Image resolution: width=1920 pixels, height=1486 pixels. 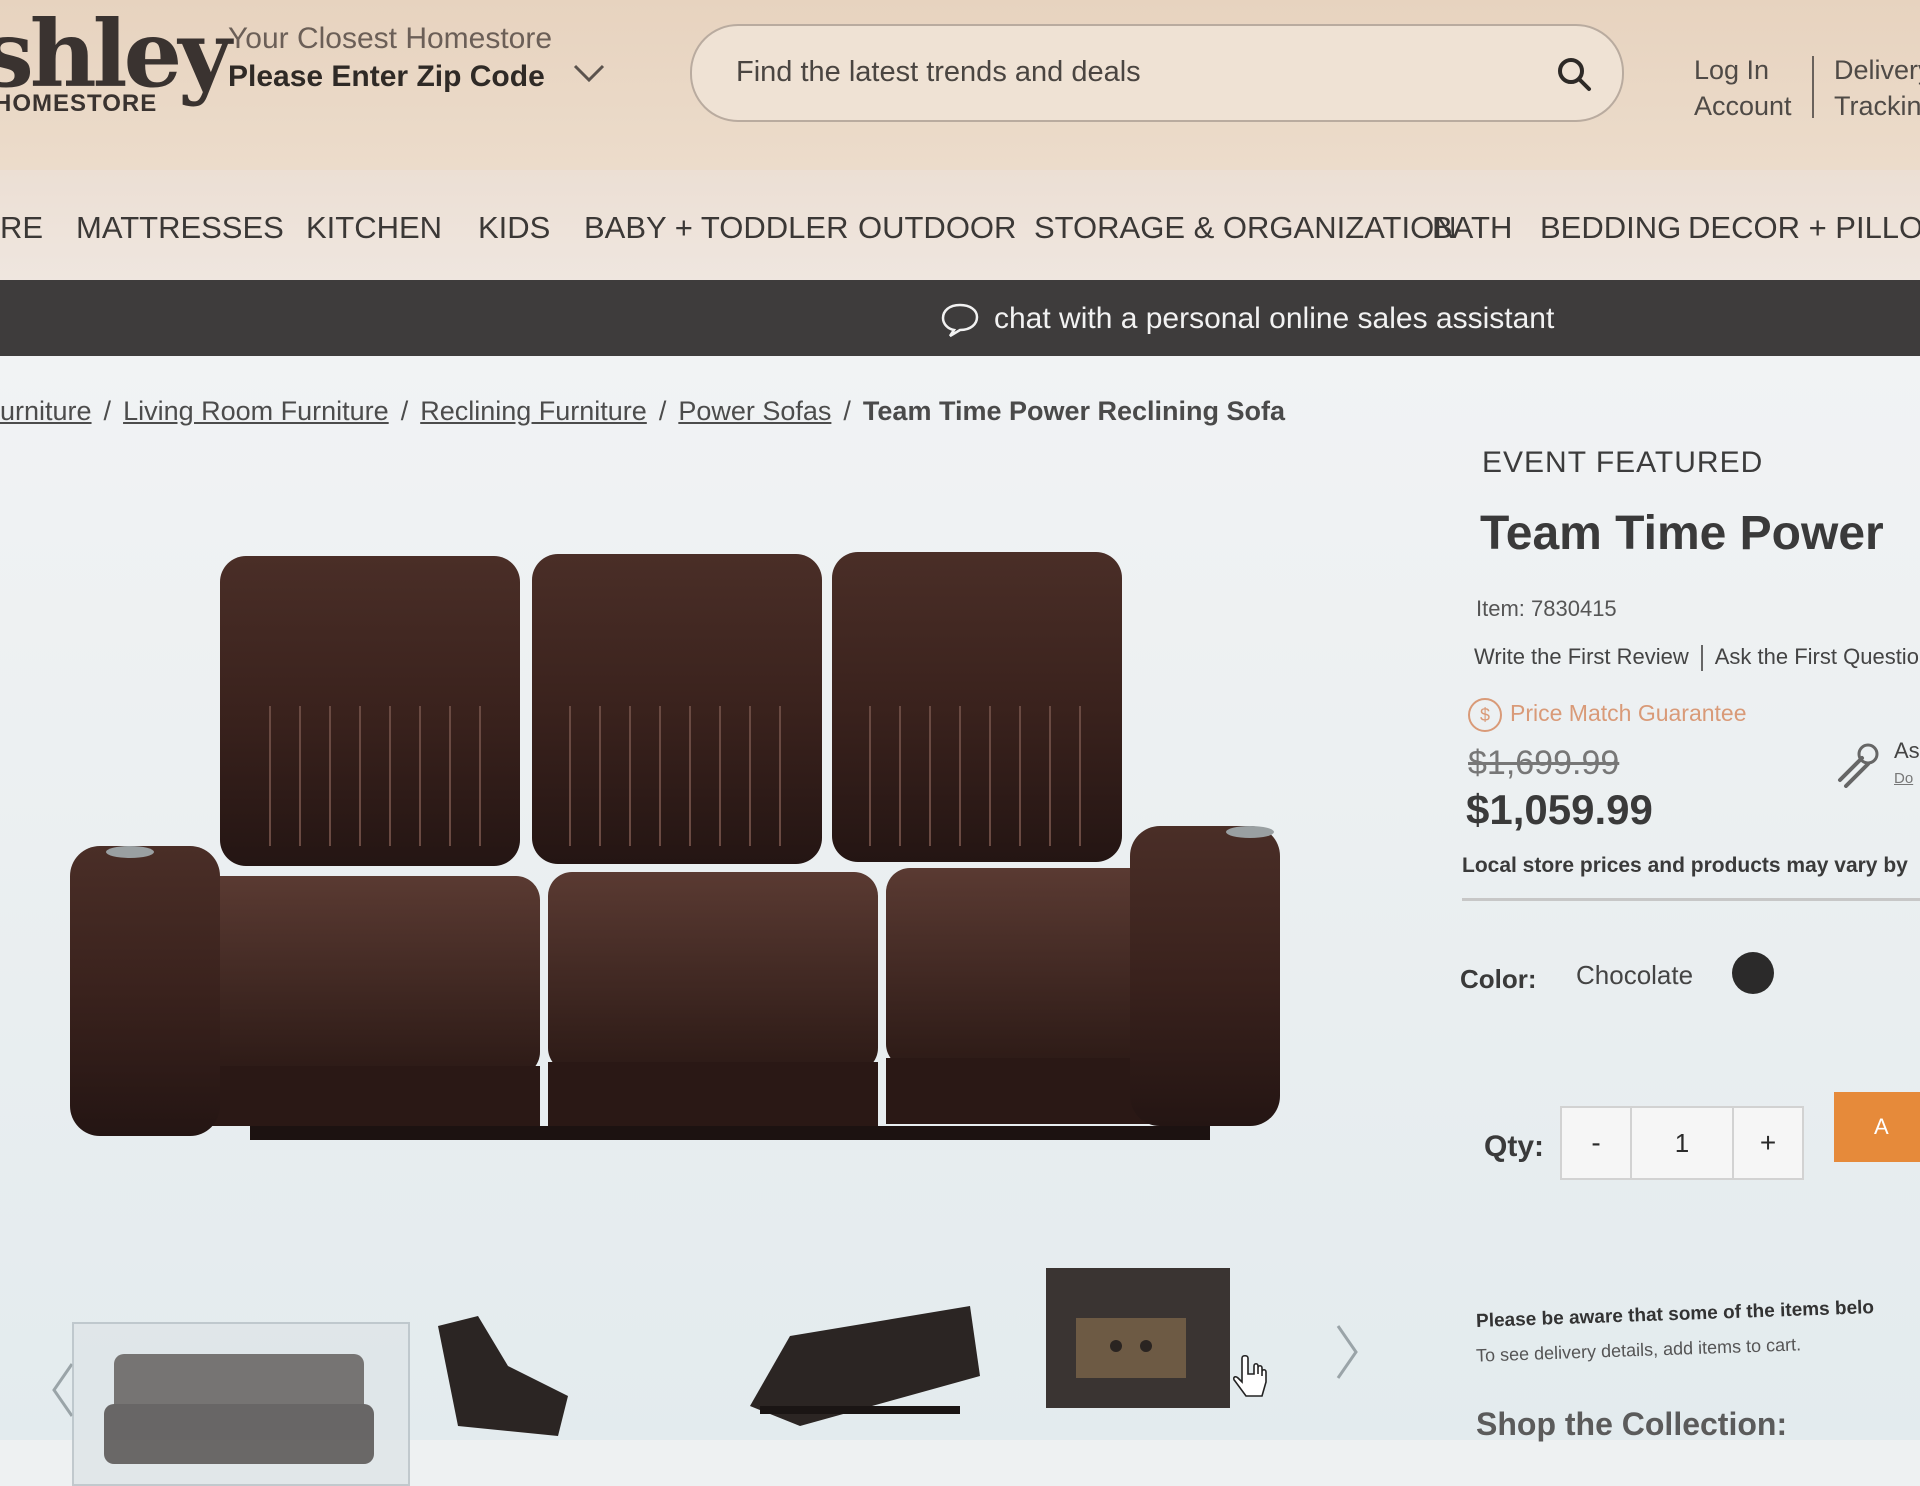 I want to click on site-logo: shley HOMESTORE, so click(x=116, y=59).